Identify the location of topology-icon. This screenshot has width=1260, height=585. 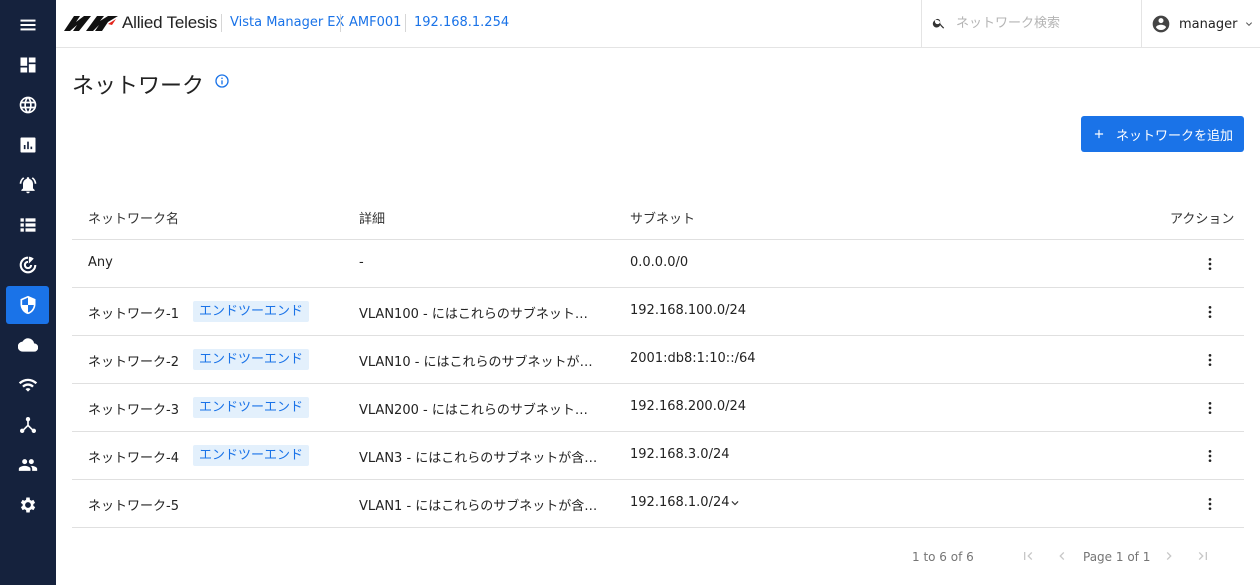
(27, 425).